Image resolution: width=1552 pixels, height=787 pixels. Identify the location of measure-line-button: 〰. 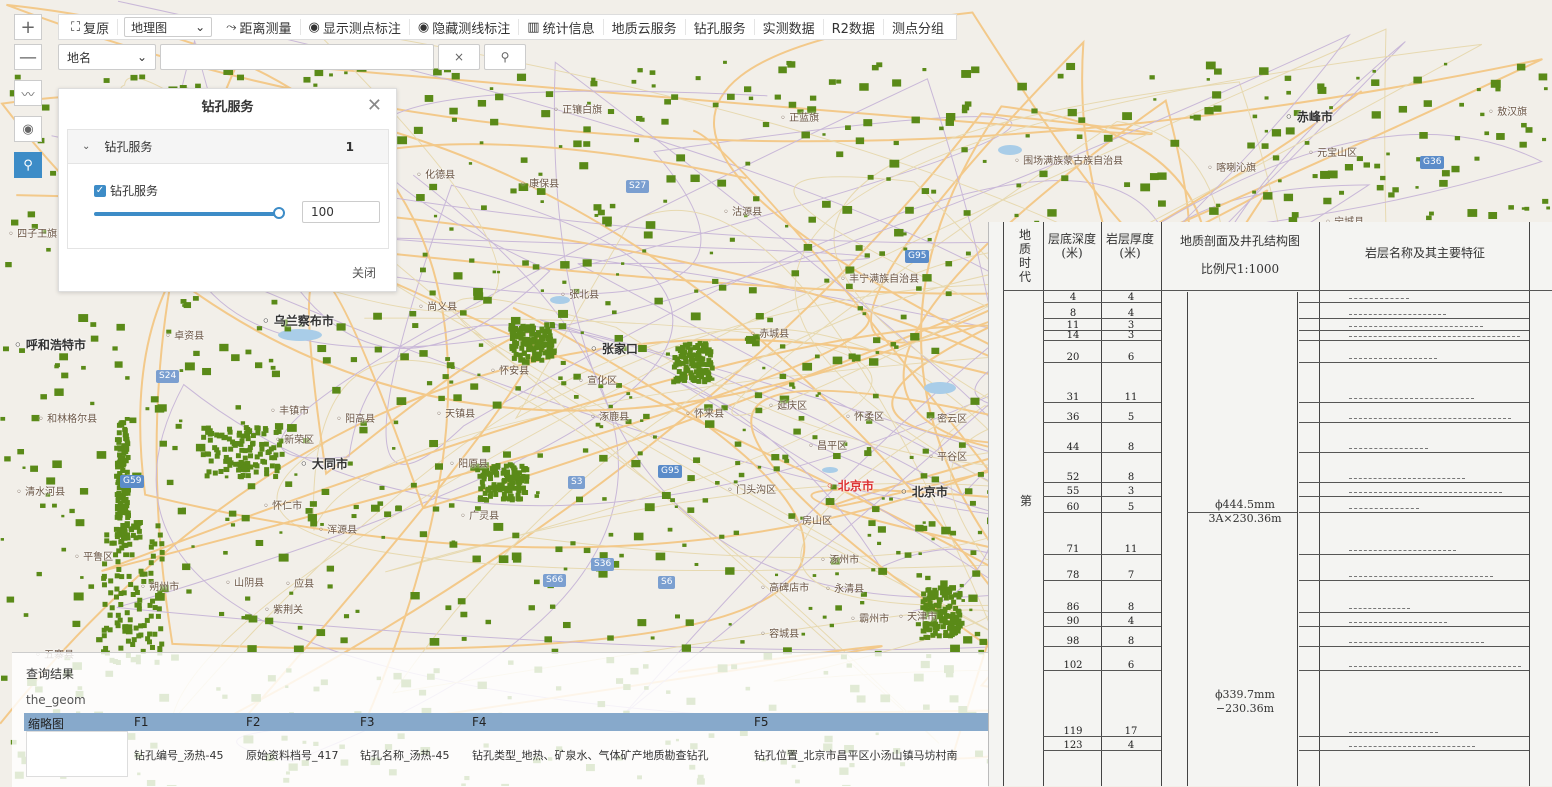
(28, 93).